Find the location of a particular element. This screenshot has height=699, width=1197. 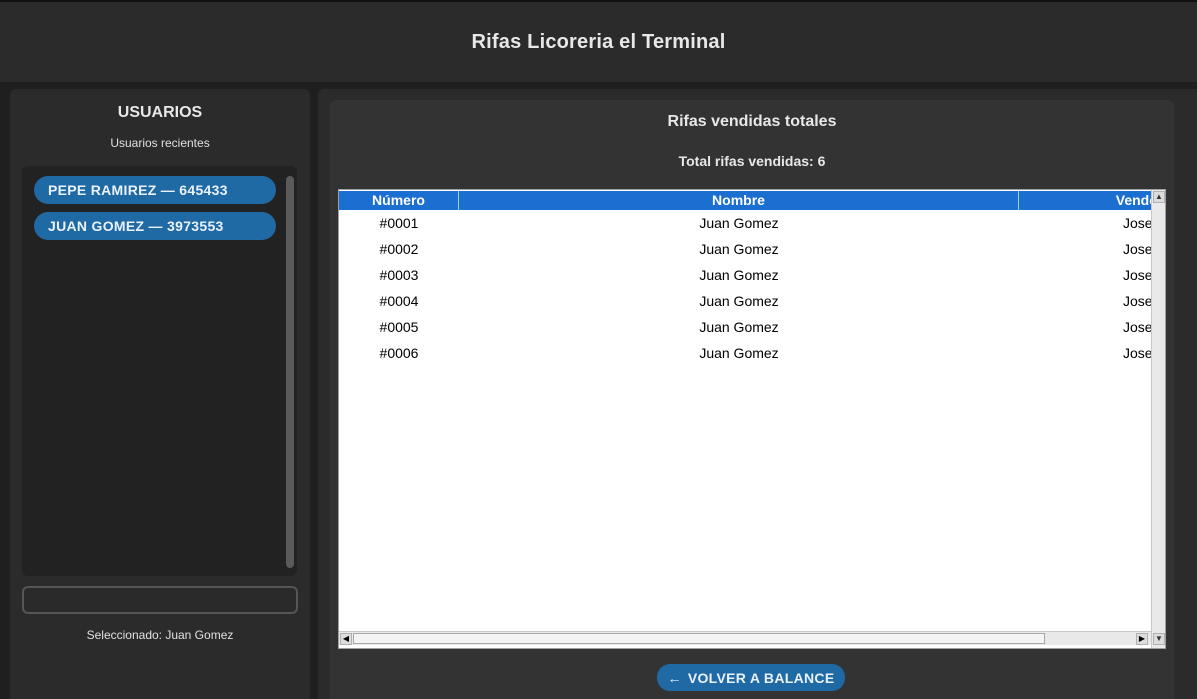

table-horizontal-scrollbar: ◀ ▶ is located at coordinates (745, 638).